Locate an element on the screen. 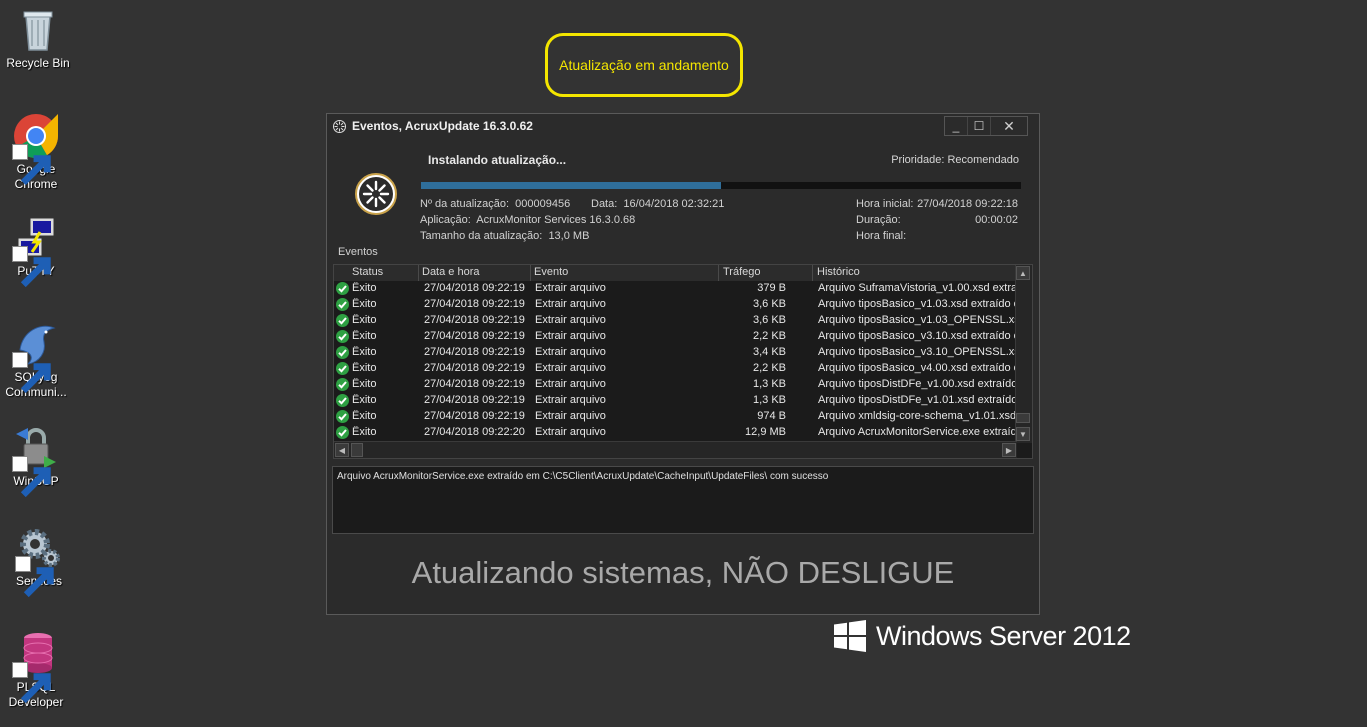 The width and height of the screenshot is (1367, 727). window-controls: _ ☐ ✕ is located at coordinates (986, 126).